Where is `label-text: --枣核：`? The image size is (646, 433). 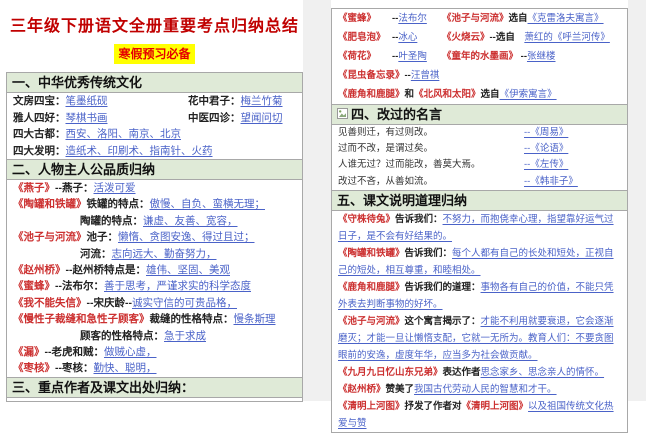 label-text: --枣核： is located at coordinates (74, 368).